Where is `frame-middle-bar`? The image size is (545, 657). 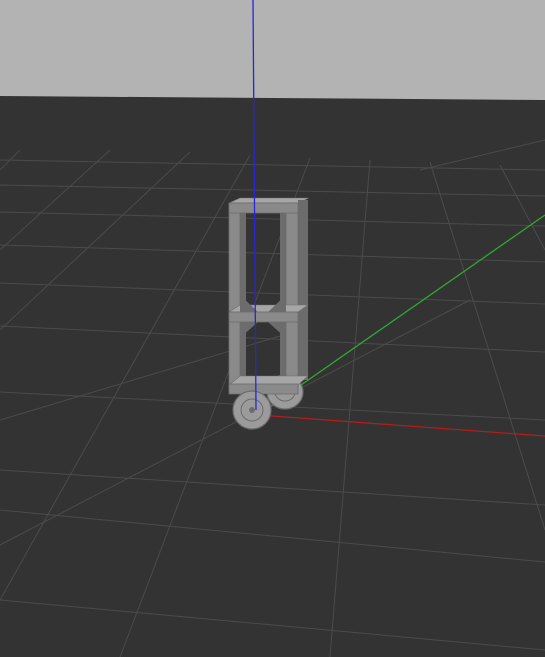
frame-middle-bar is located at coordinates (263, 317).